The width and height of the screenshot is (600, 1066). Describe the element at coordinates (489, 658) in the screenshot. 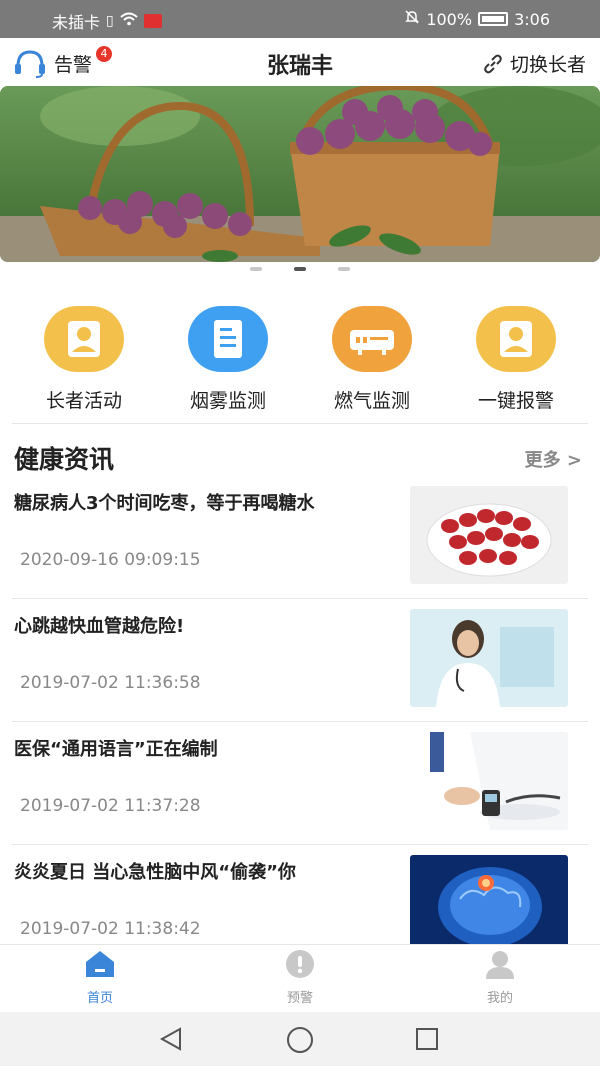

I see `news-thumbnail-doctor` at that location.